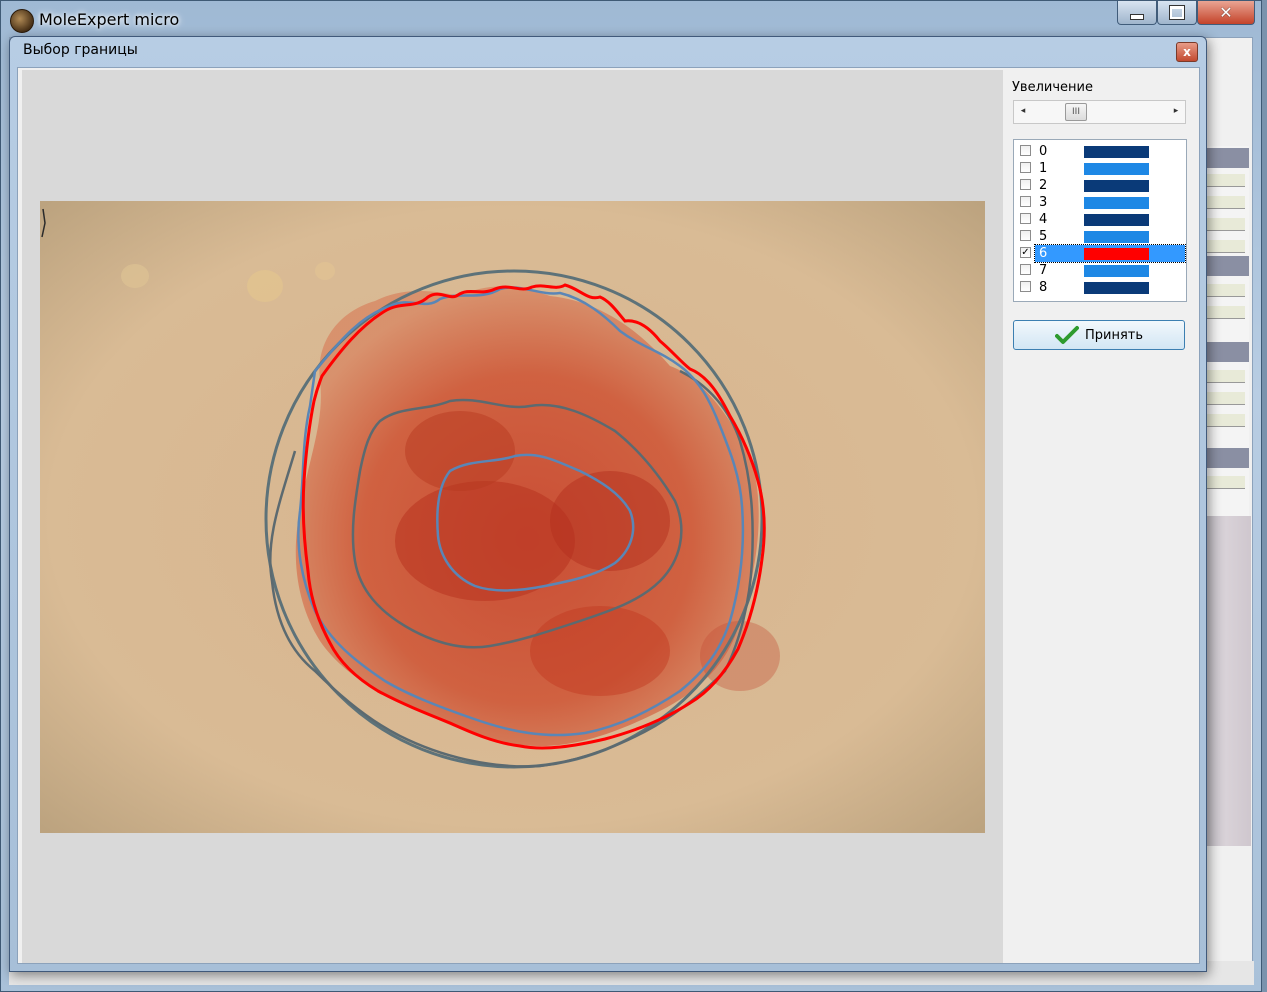  Describe the element at coordinates (1225, 331) in the screenshot. I see `background-settings-panel` at that location.